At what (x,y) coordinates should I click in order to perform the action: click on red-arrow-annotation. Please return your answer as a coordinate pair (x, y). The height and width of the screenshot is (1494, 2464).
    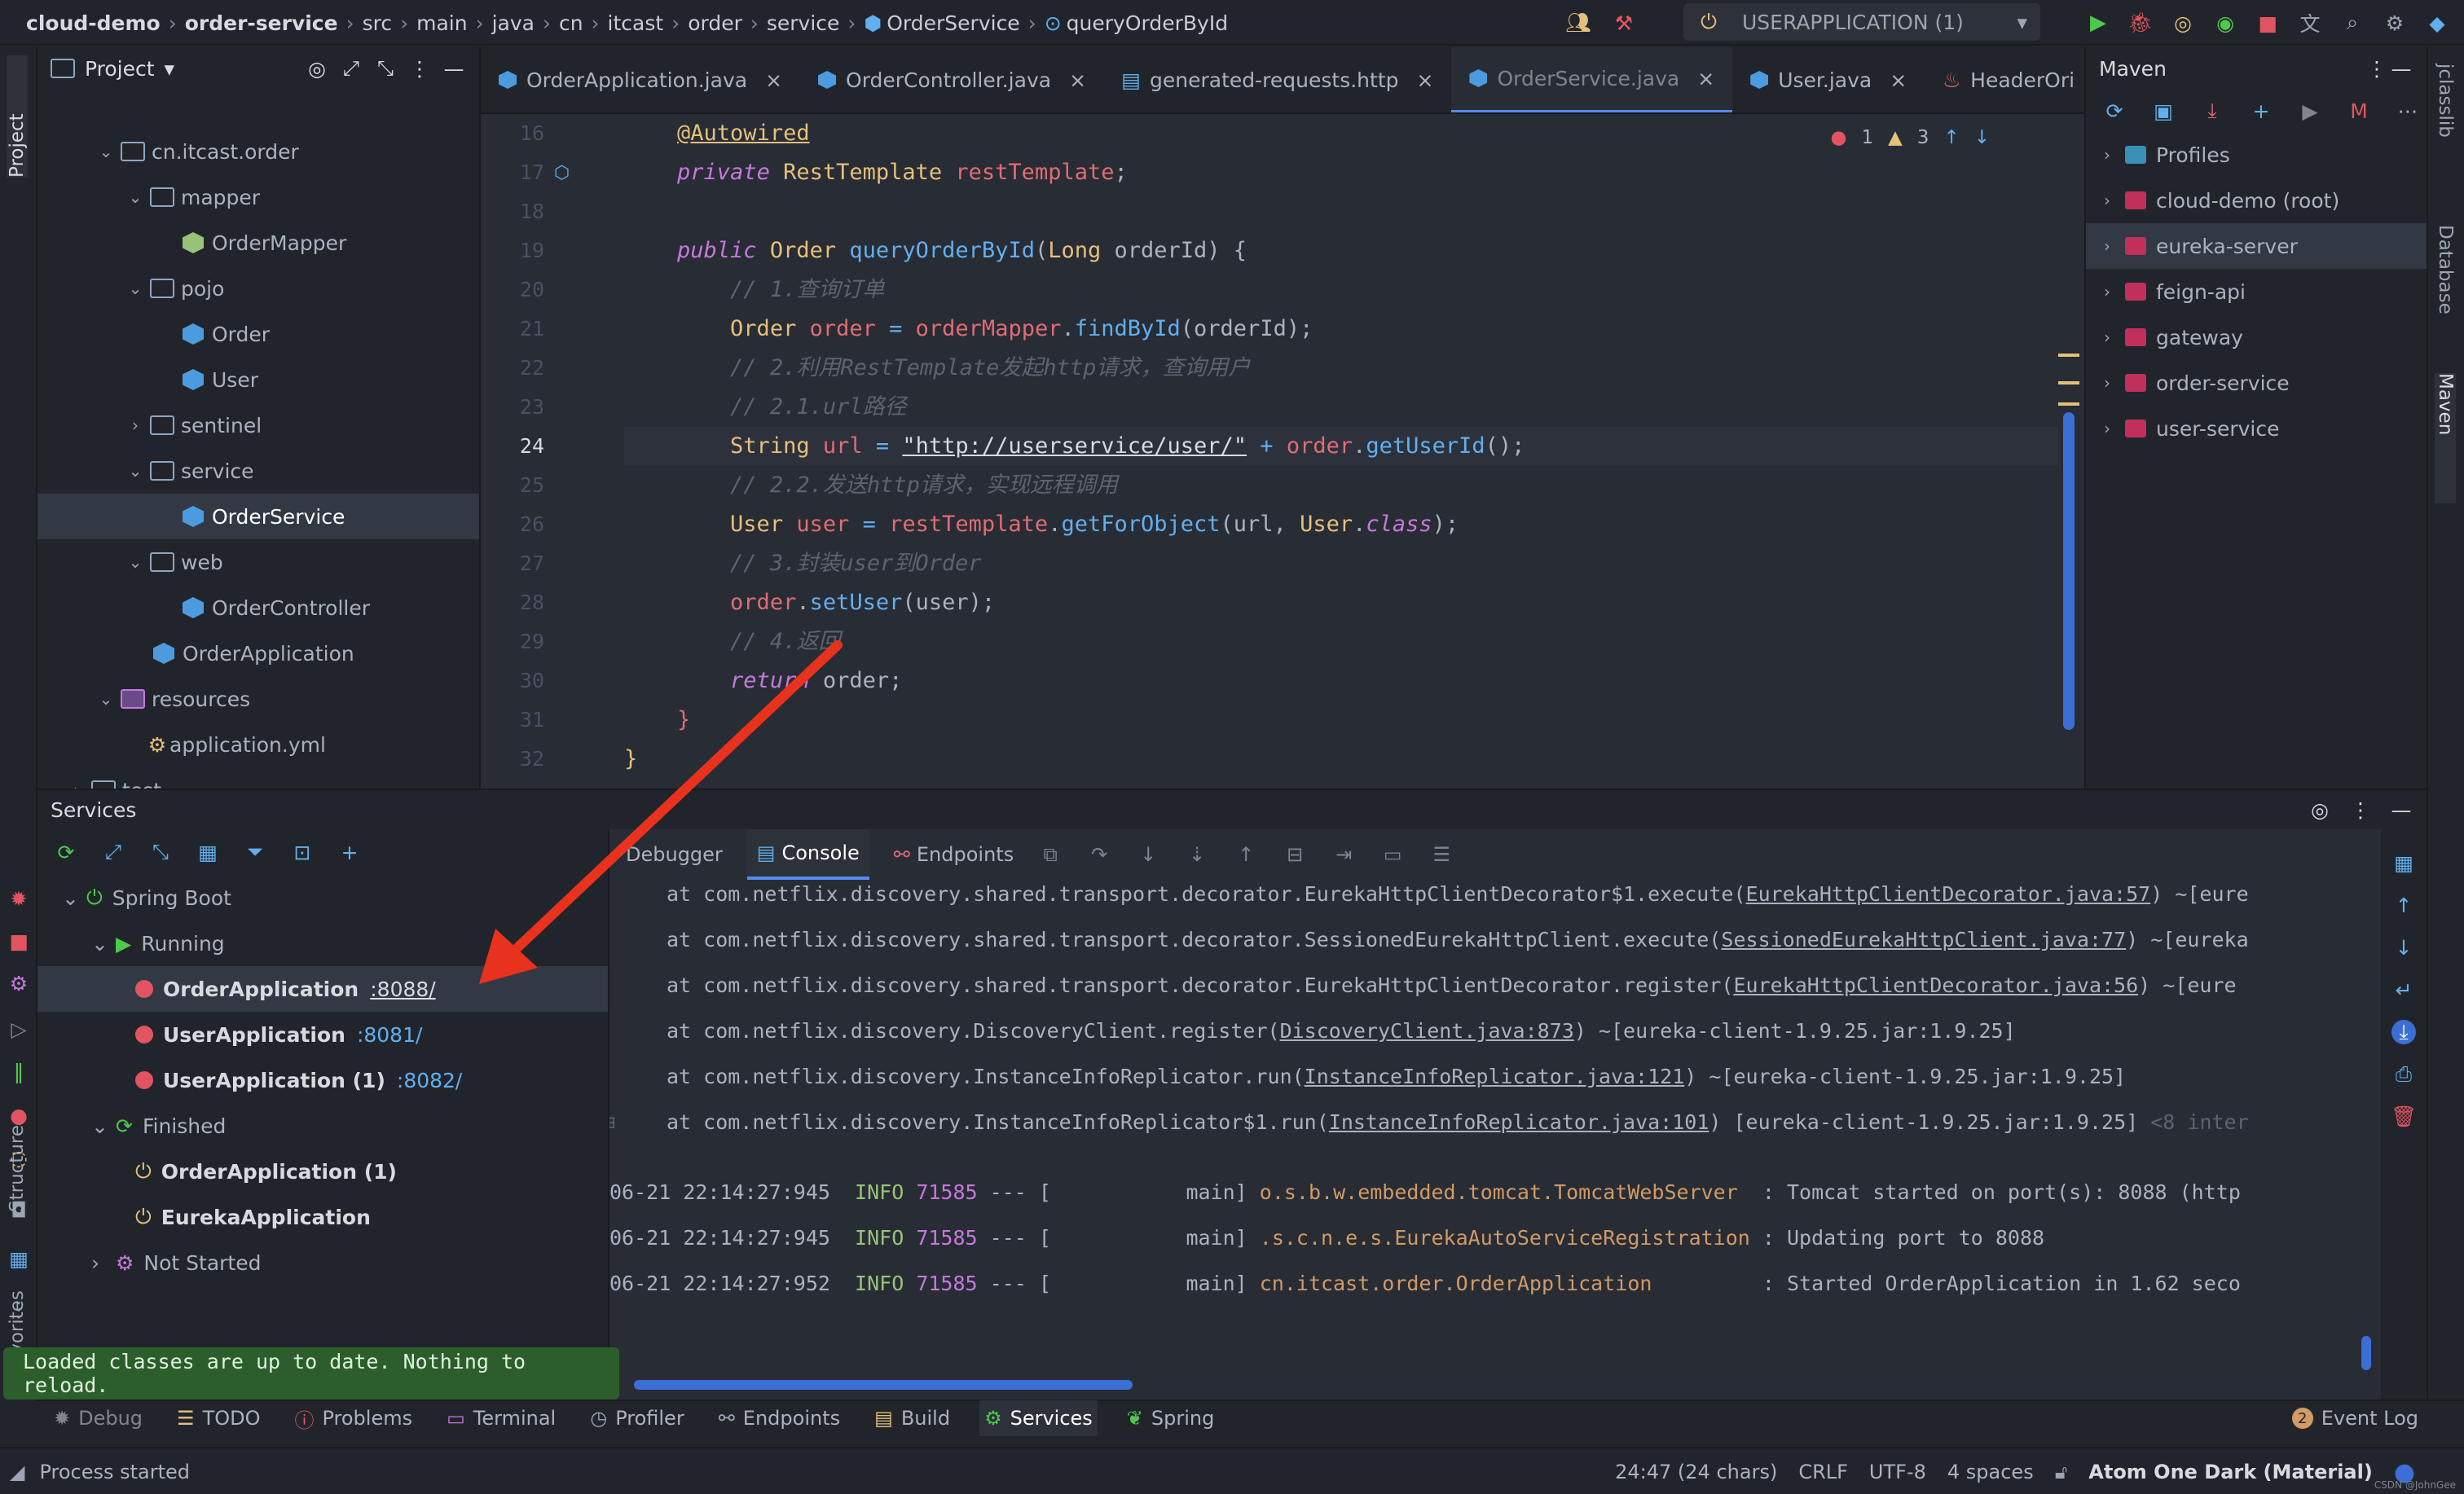
    Looking at the image, I should click on (661, 812).